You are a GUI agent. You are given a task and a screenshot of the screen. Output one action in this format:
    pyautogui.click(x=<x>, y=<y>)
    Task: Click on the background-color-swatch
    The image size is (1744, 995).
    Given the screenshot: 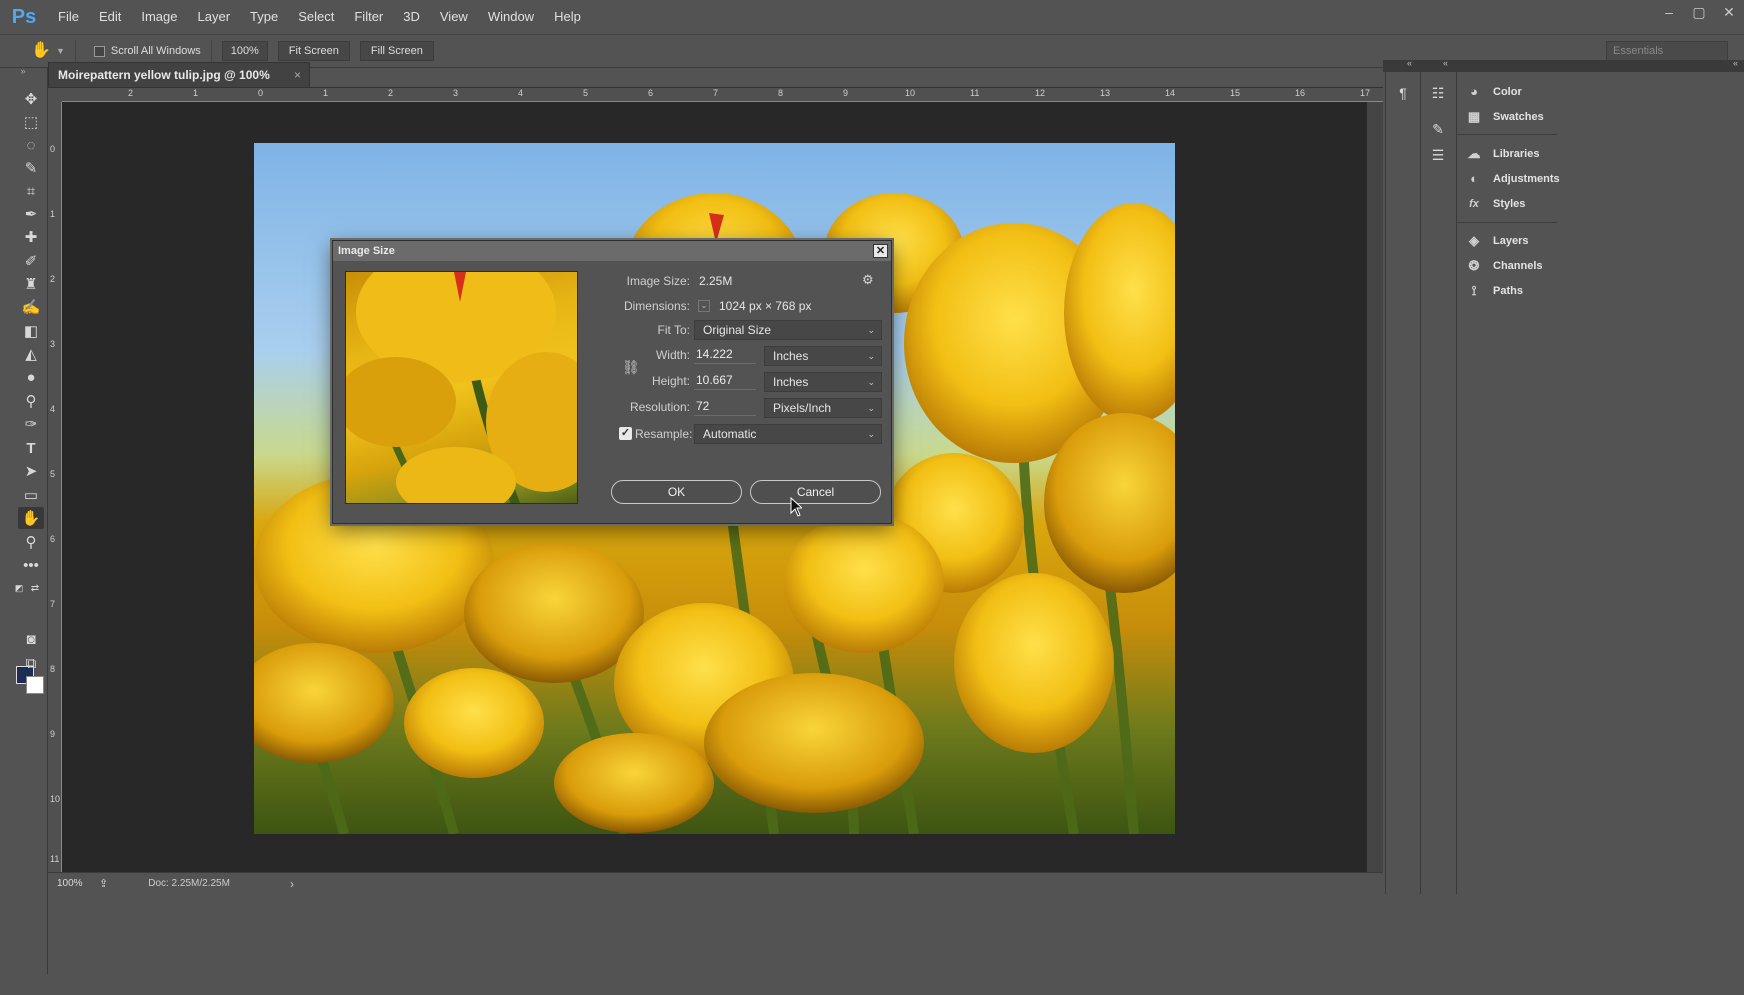 What is the action you would take?
    pyautogui.click(x=35, y=685)
    